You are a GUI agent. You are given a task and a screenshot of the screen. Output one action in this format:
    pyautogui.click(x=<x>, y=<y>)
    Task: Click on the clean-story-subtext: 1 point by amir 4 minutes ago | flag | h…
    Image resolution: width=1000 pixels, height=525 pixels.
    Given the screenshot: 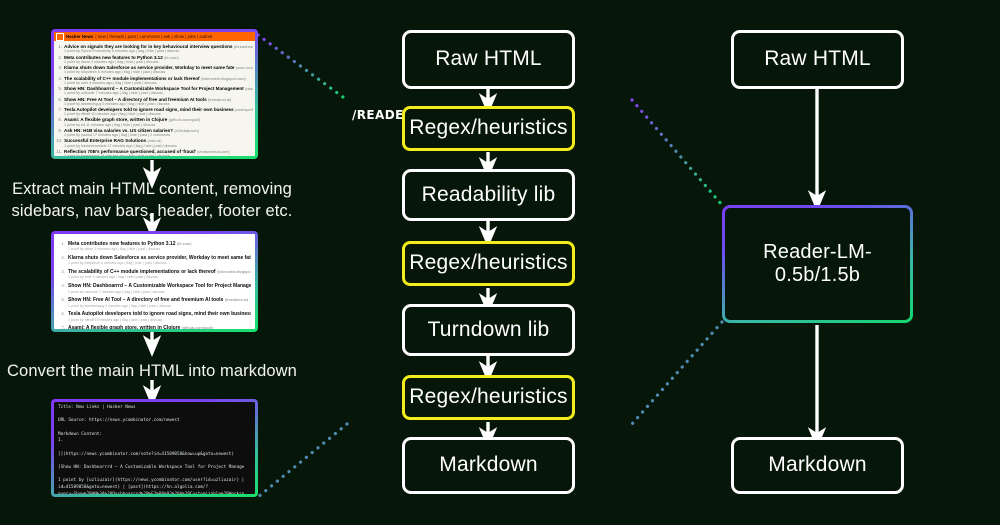 What is the action you would take?
    pyautogui.click(x=113, y=277)
    